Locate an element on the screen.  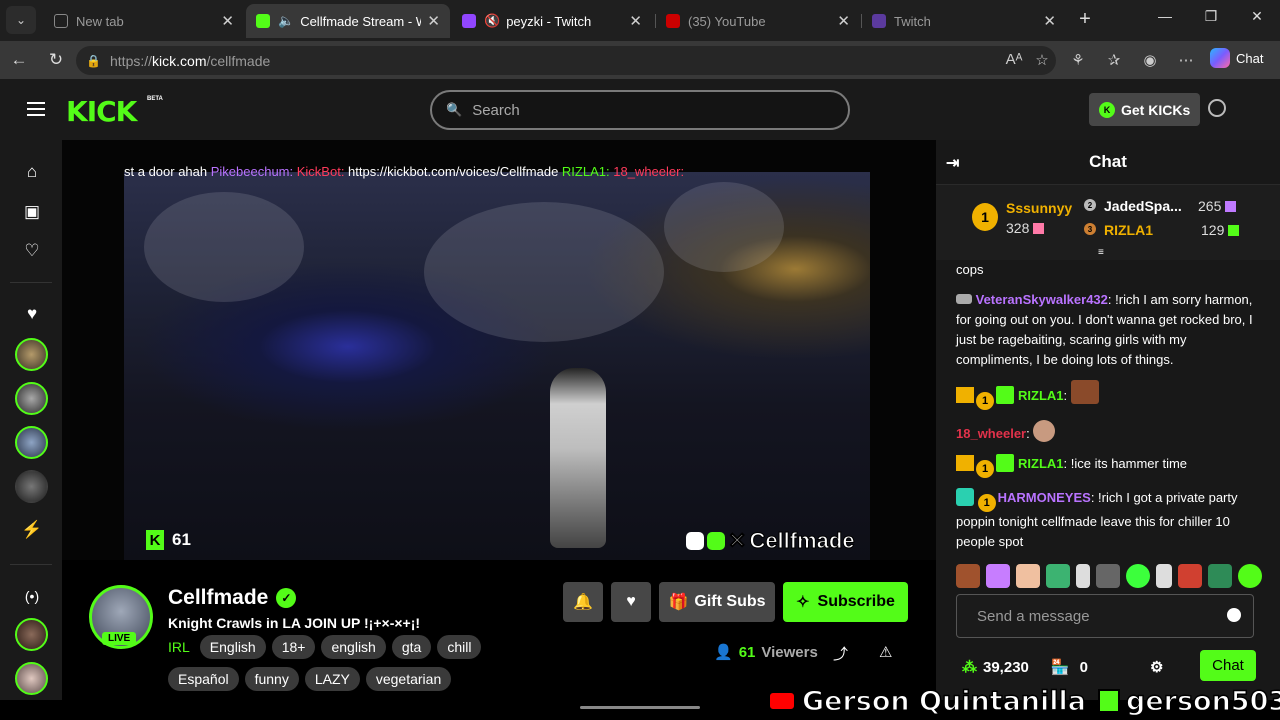
close-window-button: ✕ is located at coordinates (1257, 16).